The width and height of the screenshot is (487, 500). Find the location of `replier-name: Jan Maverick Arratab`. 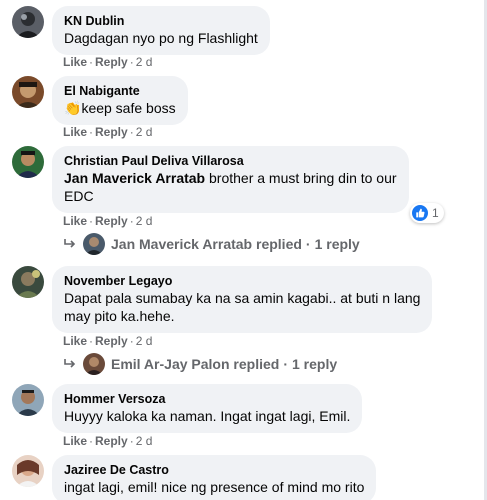

replier-name: Jan Maverick Arratab is located at coordinates (182, 244).